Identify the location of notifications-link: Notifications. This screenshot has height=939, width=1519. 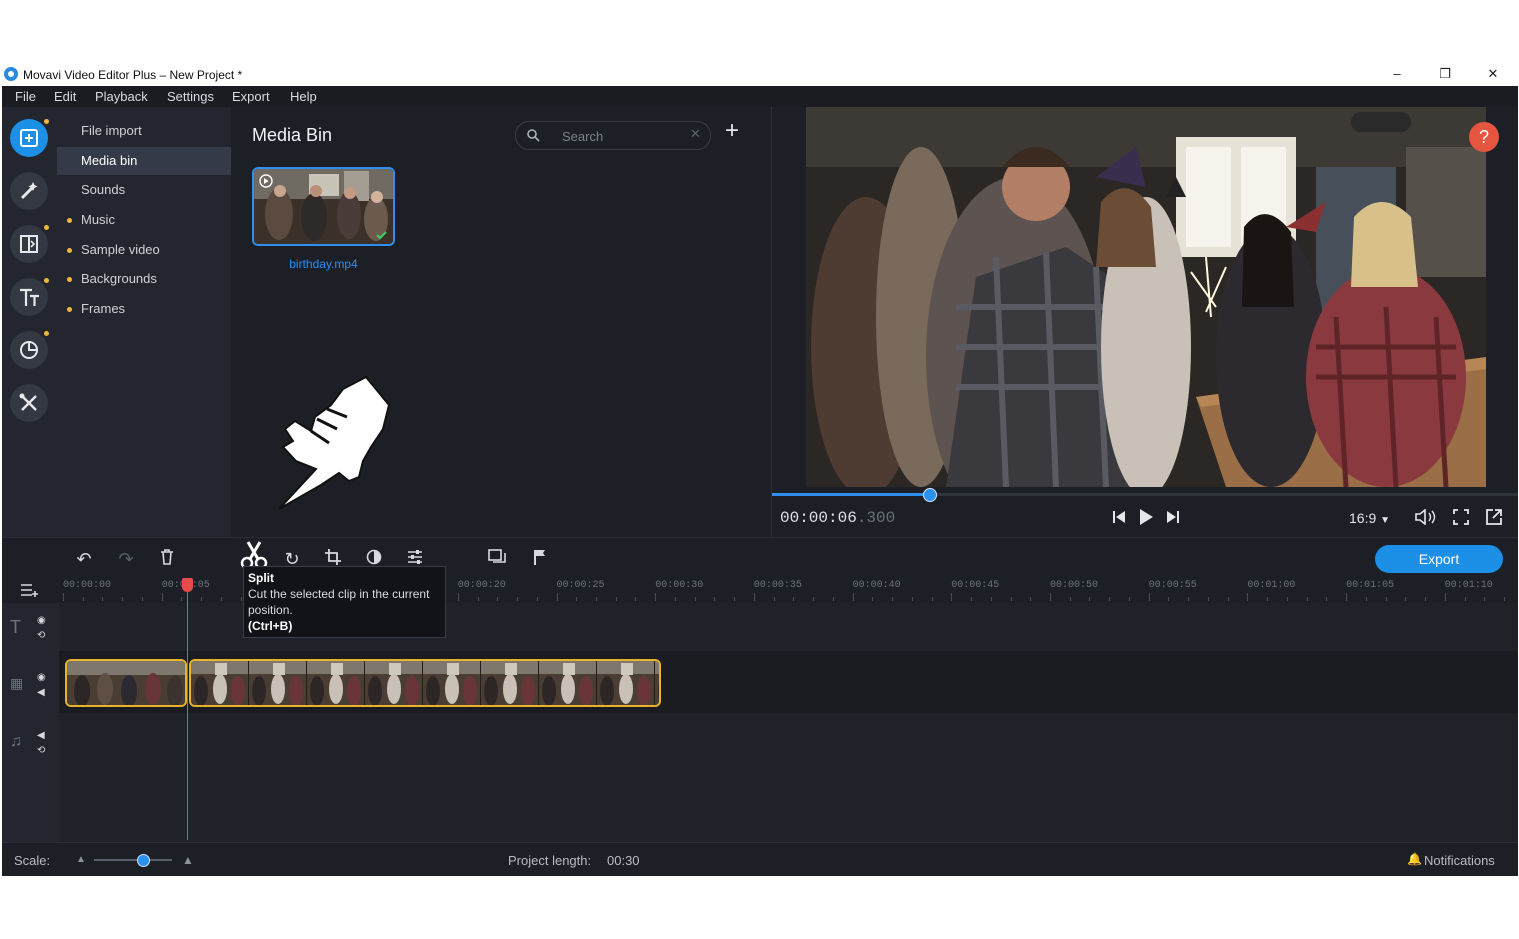
(1459, 860).